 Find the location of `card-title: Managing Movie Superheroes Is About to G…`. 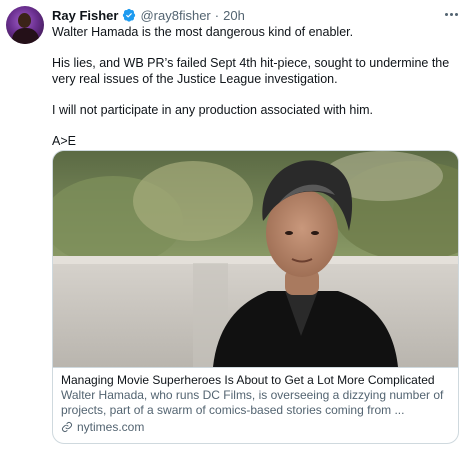

card-title: Managing Movie Superheroes Is About to G… is located at coordinates (254, 380).